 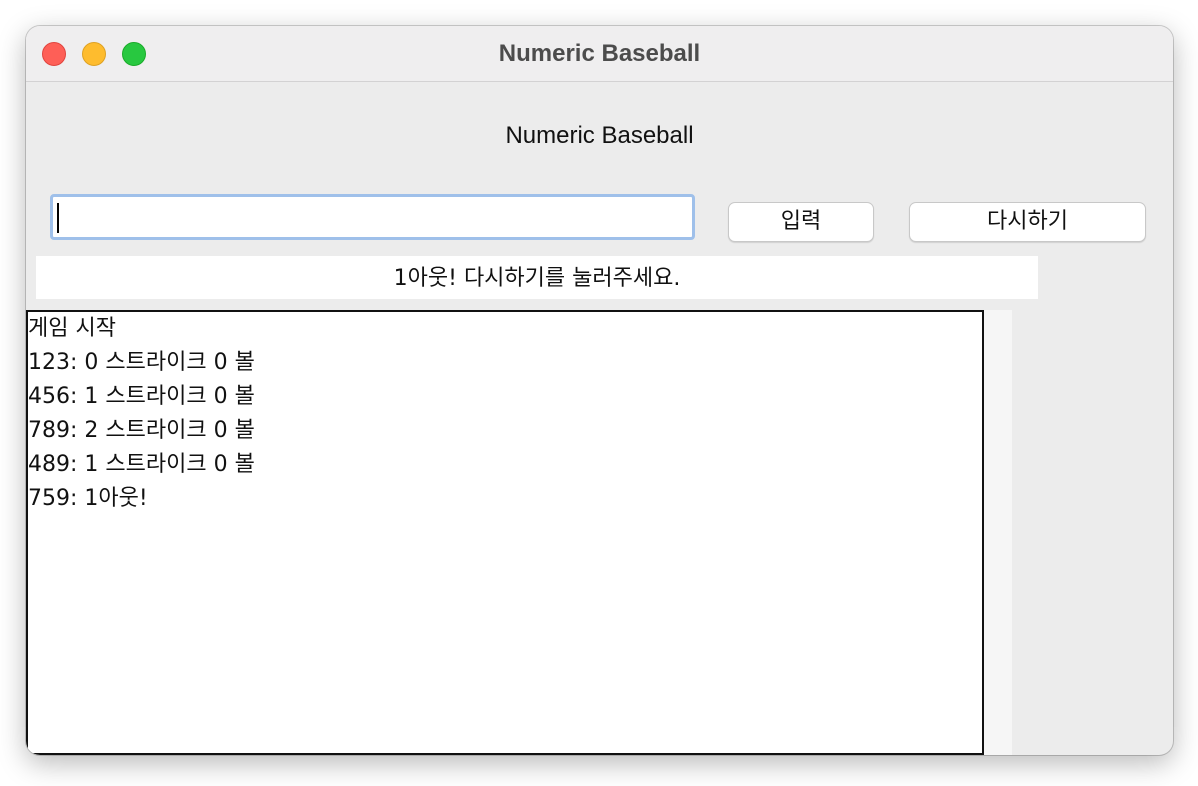 I want to click on log-line: 759: 1아웃!, so click(x=88, y=498).